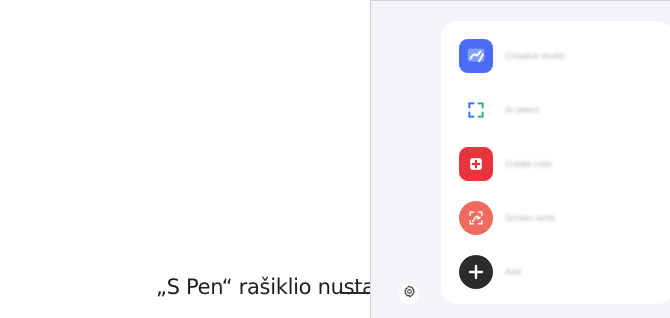  Describe the element at coordinates (522, 110) in the screenshot. I see `item-label: AI select` at that location.